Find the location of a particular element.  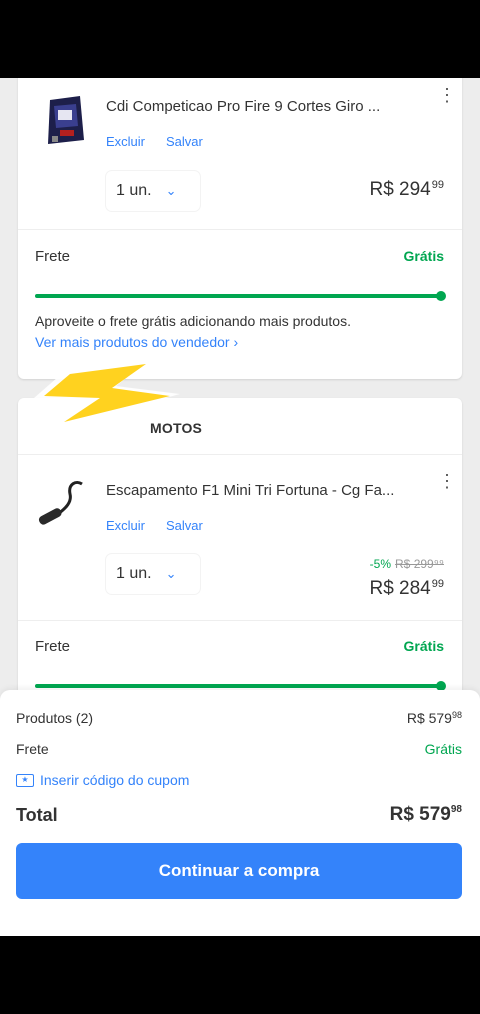

products-label: Produtos (2) is located at coordinates (55, 718).